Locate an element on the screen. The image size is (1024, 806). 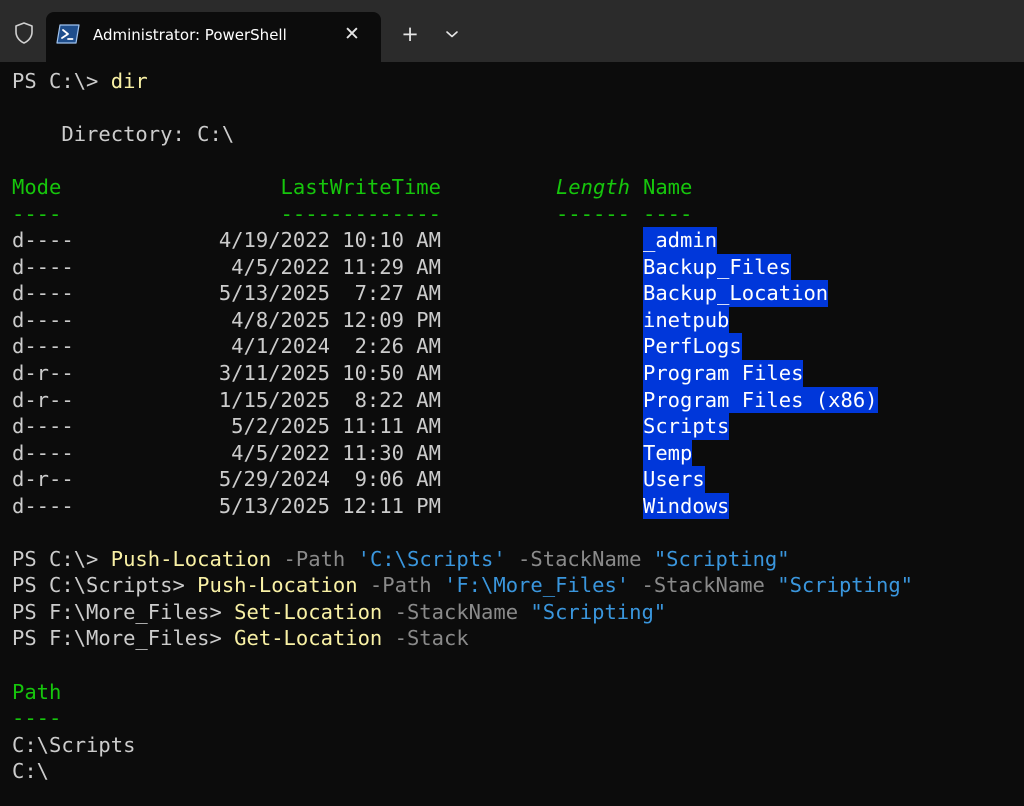
row-name: Temp is located at coordinates (668, 453).